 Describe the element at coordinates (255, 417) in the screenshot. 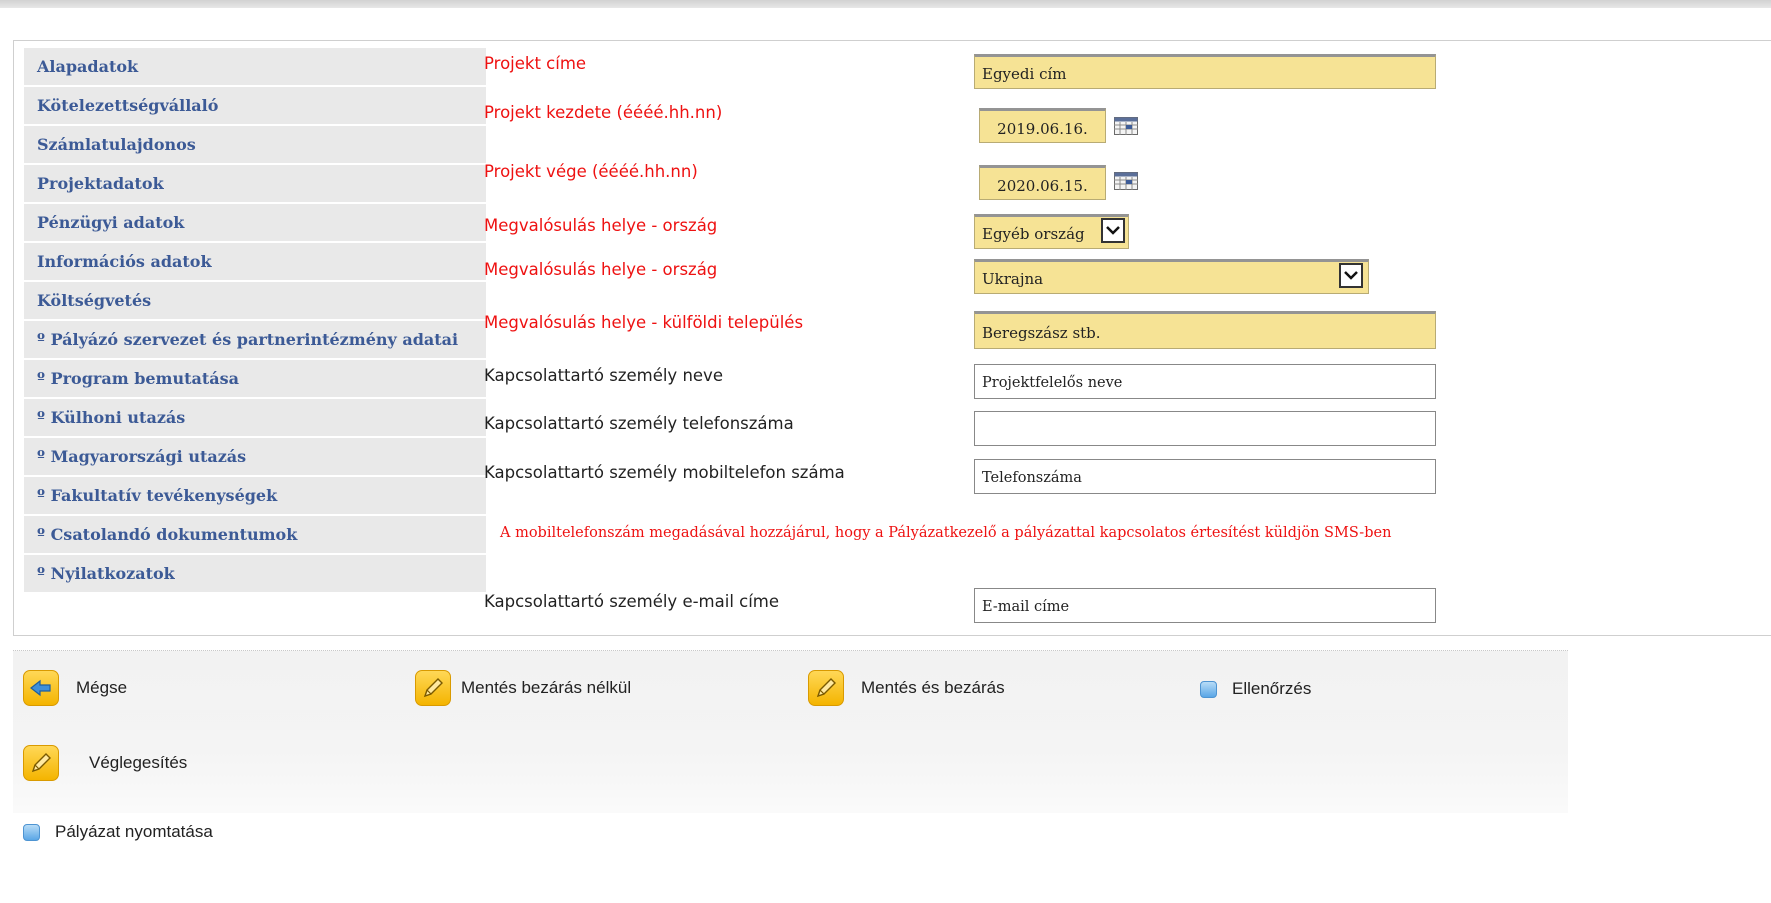

I see `sidebar-item-kulhoni-utazas: º Külhoni utazás` at that location.